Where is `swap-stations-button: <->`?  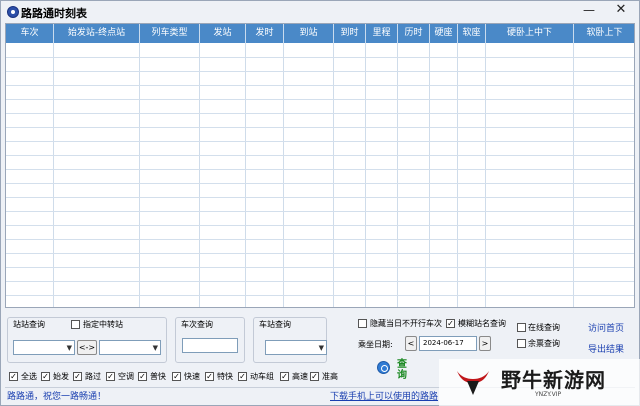 swap-stations-button: <-> is located at coordinates (87, 347).